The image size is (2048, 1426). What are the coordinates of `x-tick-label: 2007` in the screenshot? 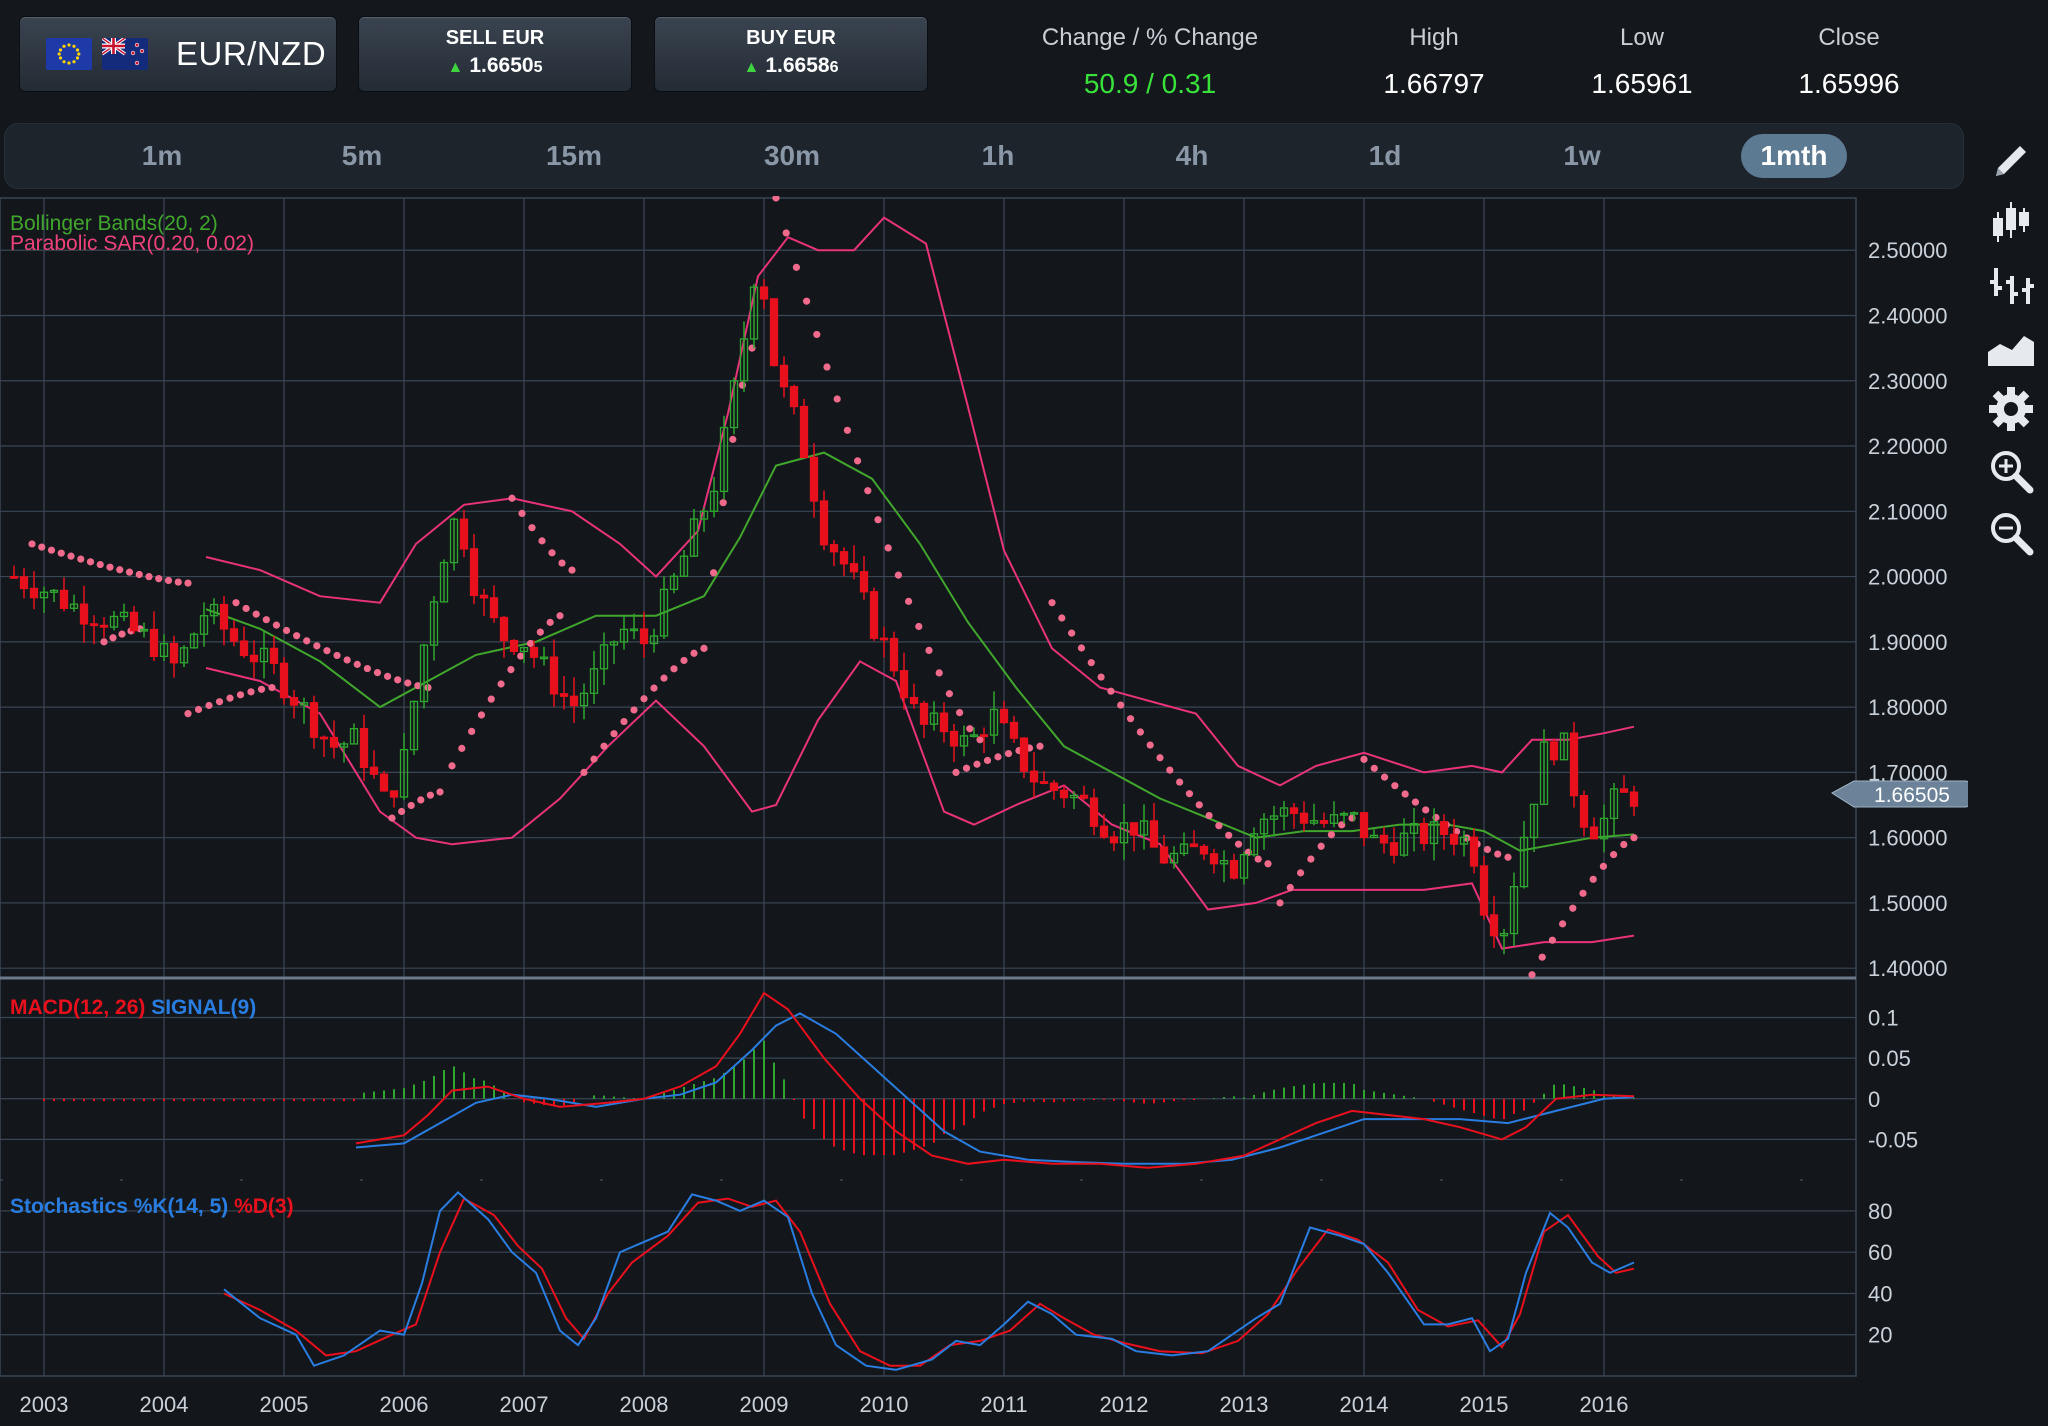 It's located at (524, 1404).